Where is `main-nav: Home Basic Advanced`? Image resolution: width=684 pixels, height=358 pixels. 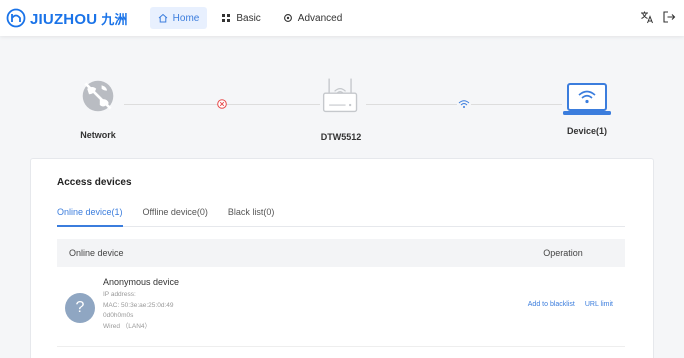
main-nav: Home Basic Advanced is located at coordinates (253, 18).